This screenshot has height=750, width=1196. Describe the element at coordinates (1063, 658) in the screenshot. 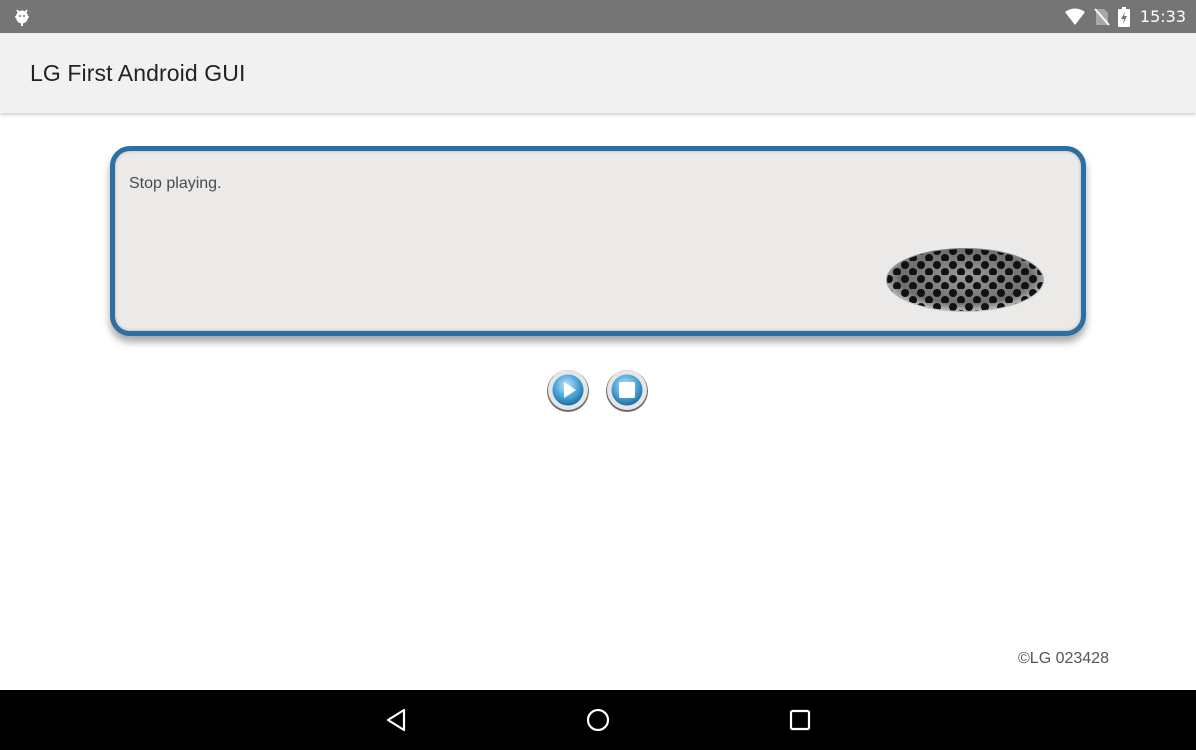

I see `copyright-text: ©LG 023428` at that location.